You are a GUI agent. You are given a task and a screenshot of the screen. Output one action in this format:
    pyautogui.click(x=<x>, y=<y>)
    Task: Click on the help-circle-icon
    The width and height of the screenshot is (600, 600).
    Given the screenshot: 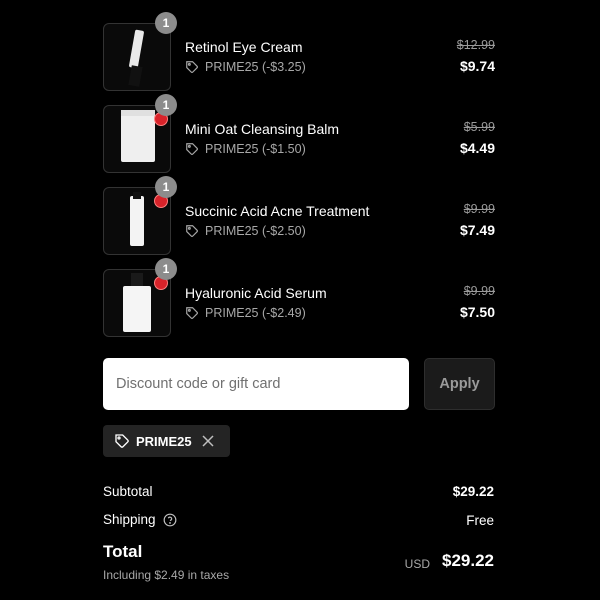 What is the action you would take?
    pyautogui.click(x=170, y=520)
    